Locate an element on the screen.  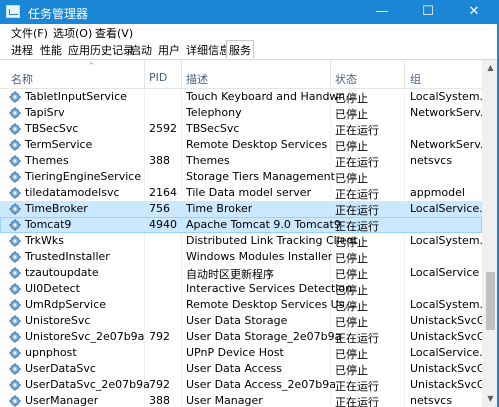
tab-strip: 进程 性能 应用历史记录 启动 用户 详细信息 服务 is located at coordinates (249, 50).